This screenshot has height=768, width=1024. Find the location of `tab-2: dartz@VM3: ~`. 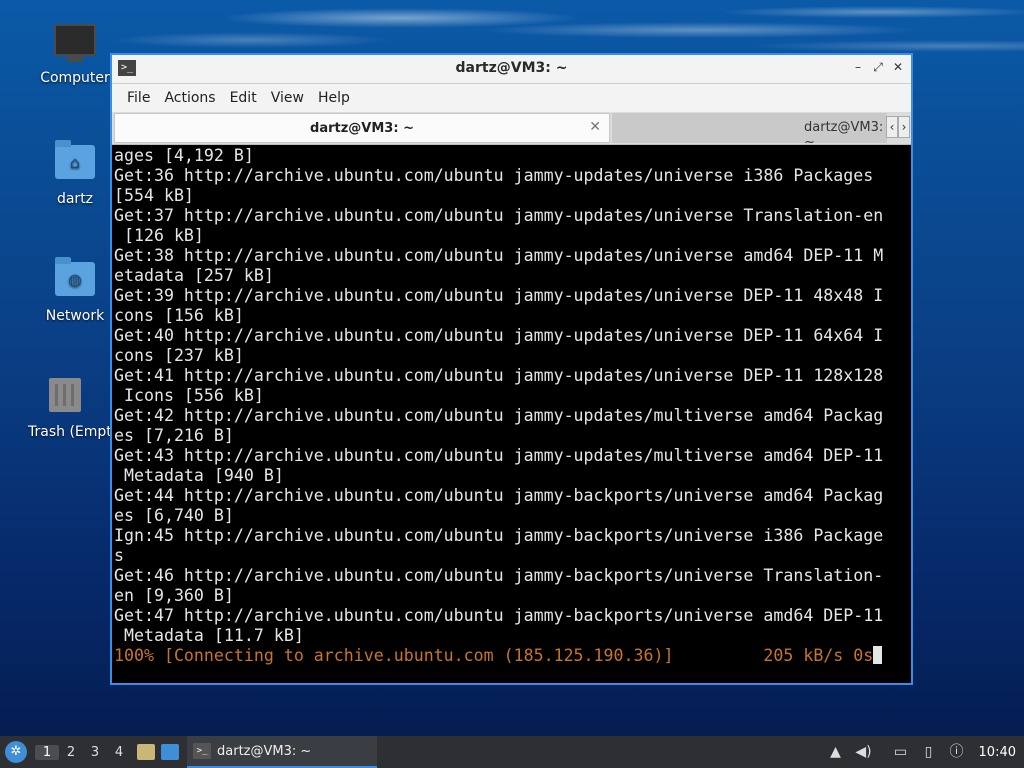

tab-2: dartz@VM3: ~ is located at coordinates (749, 128).